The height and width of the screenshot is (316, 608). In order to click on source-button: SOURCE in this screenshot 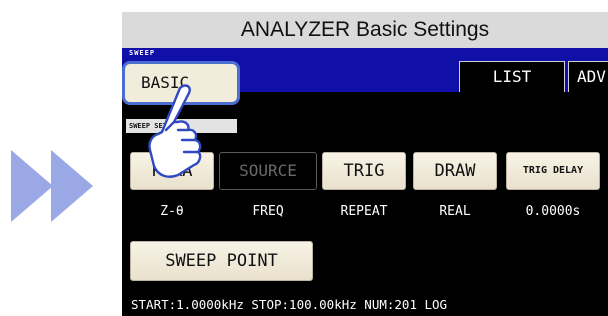, I will do `click(268, 171)`.